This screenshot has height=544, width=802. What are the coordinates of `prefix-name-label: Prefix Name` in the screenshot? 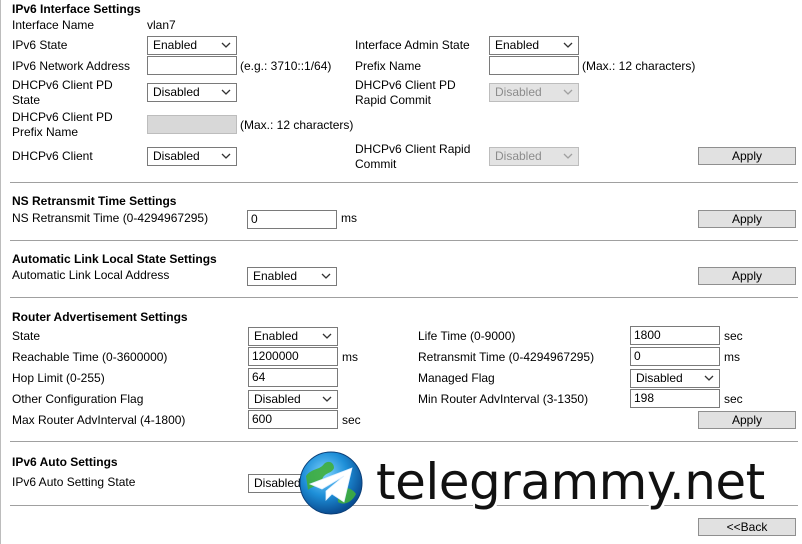 It's located at (388, 66).